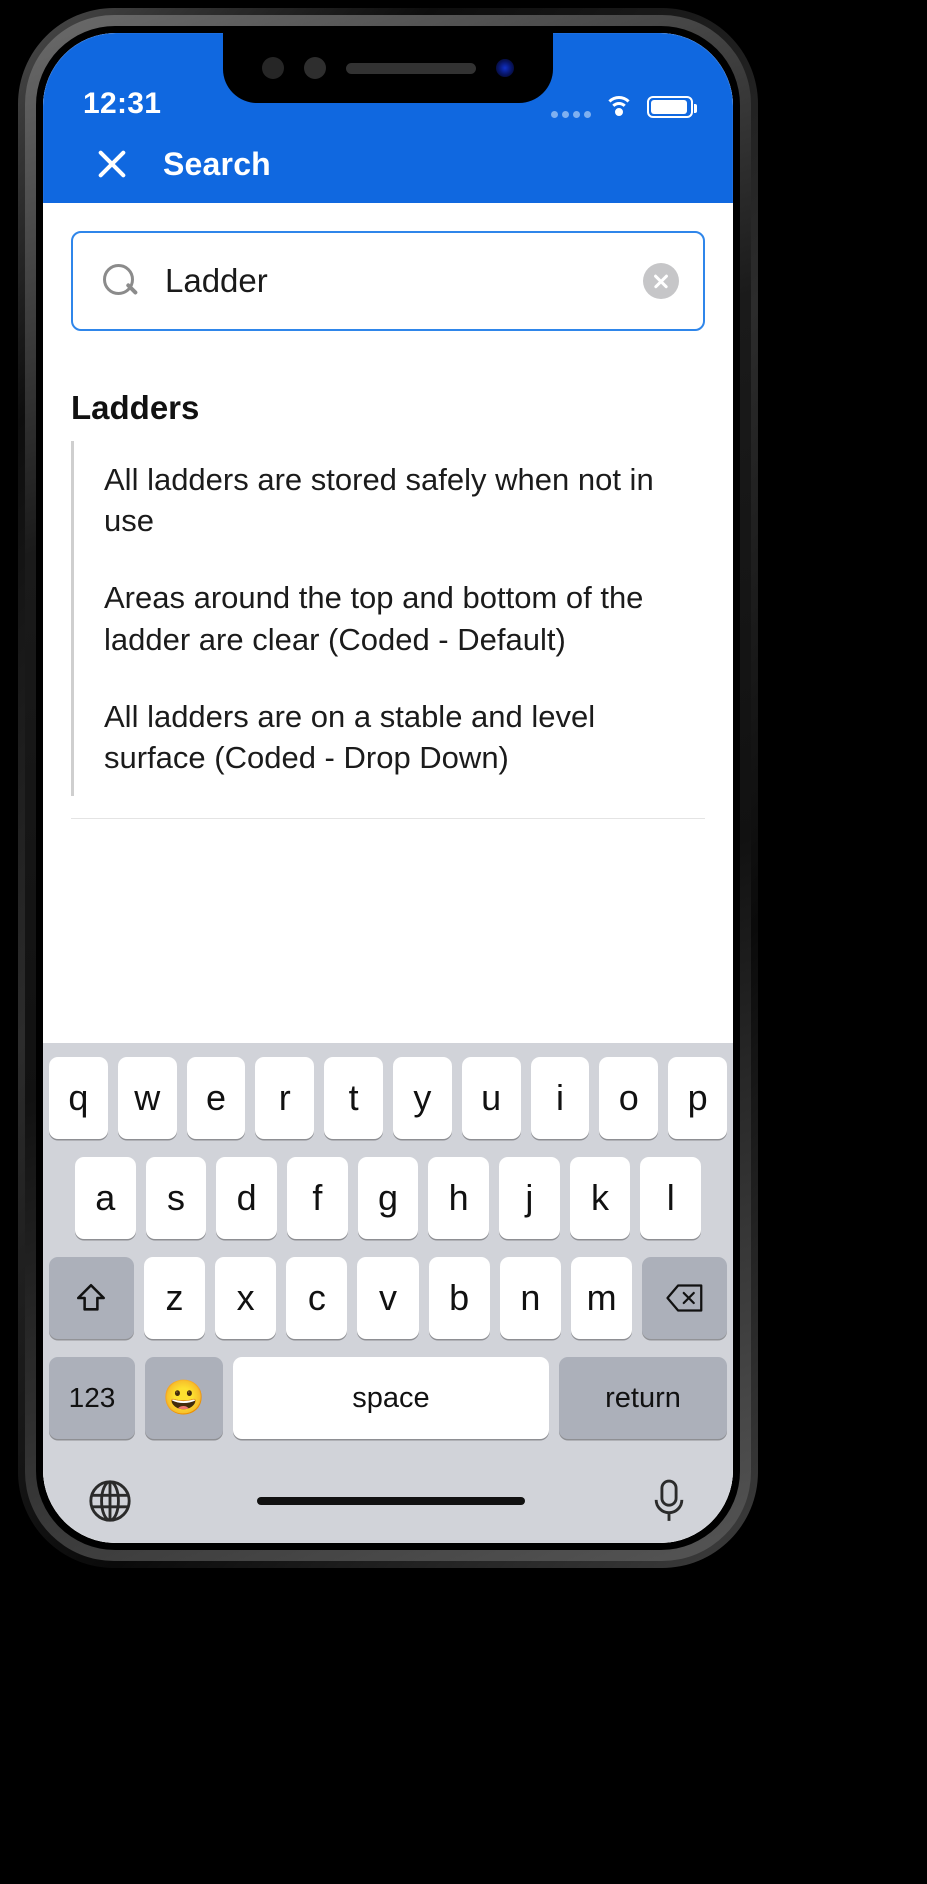  I want to click on page-title: Search, so click(217, 163).